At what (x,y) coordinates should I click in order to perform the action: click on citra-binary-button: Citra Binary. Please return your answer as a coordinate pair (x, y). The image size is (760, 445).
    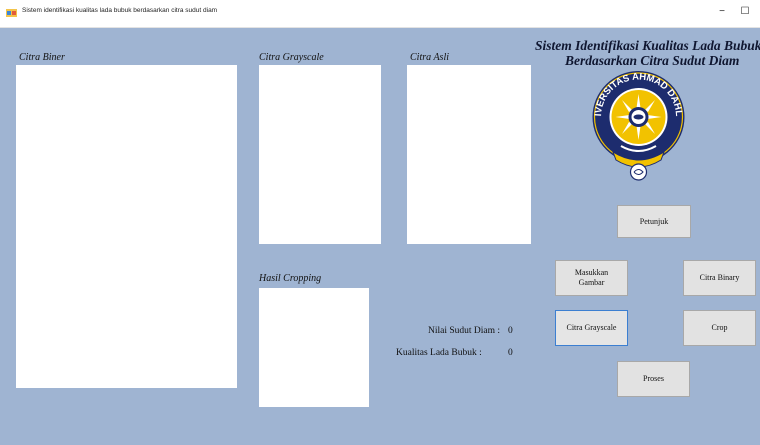
    Looking at the image, I should click on (719, 278).